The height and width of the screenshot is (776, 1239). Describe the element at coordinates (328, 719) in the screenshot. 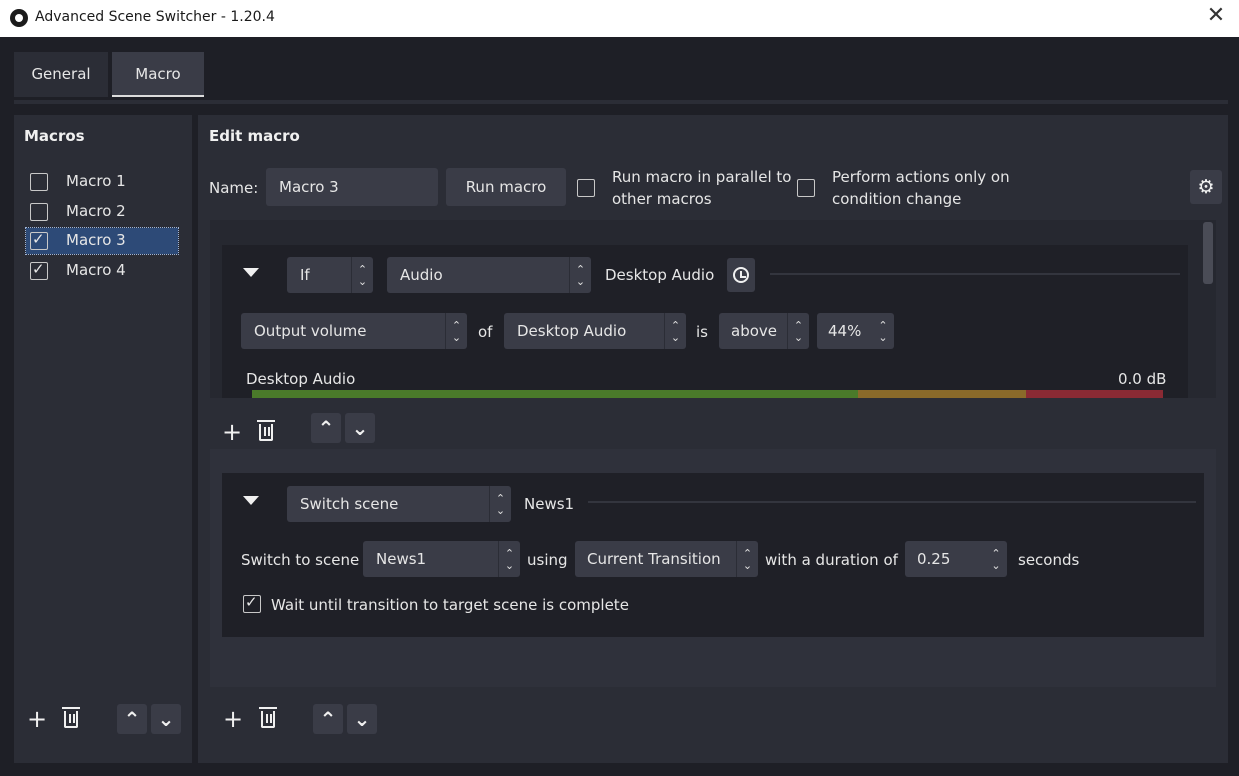

I see `move-action-up-icon: ⌃` at that location.